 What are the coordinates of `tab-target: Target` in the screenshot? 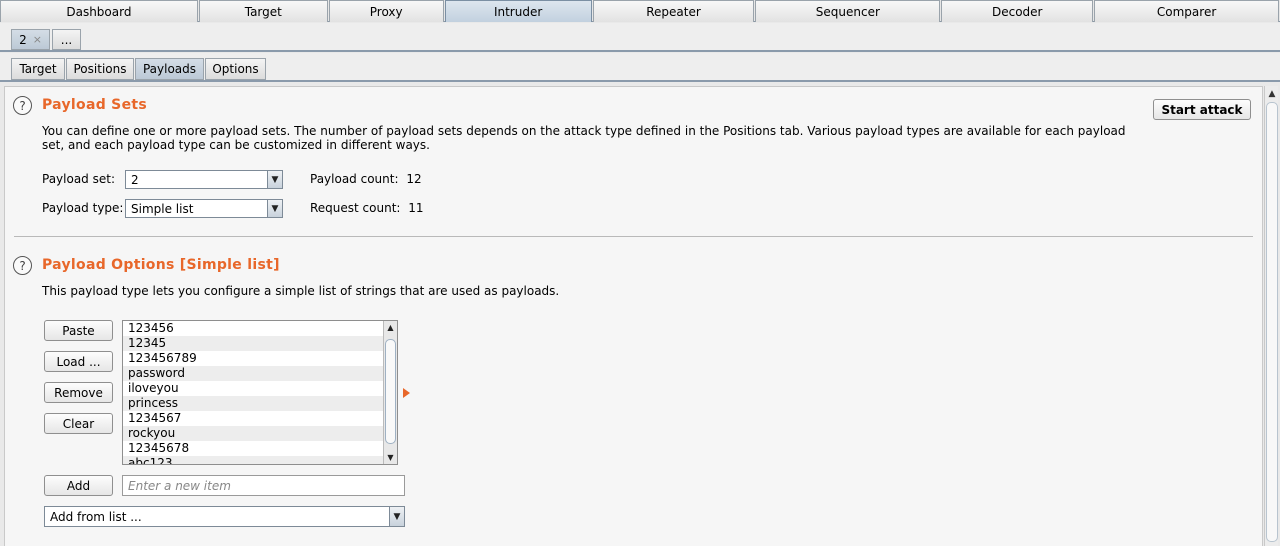 It's located at (263, 11).